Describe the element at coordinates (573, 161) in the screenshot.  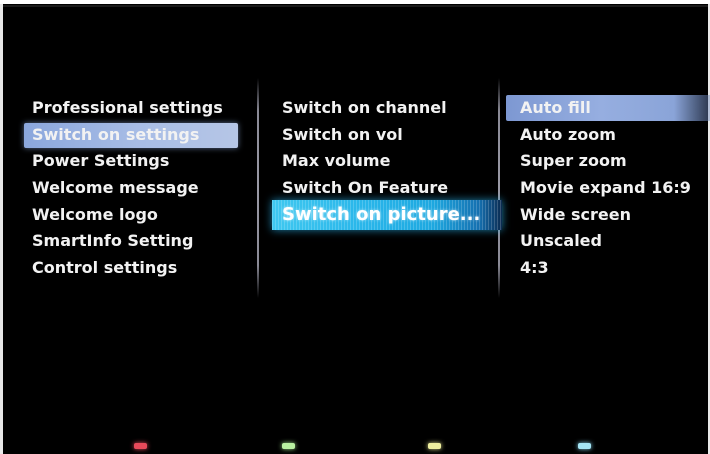
I see `menu-item-label: Super zoom` at that location.